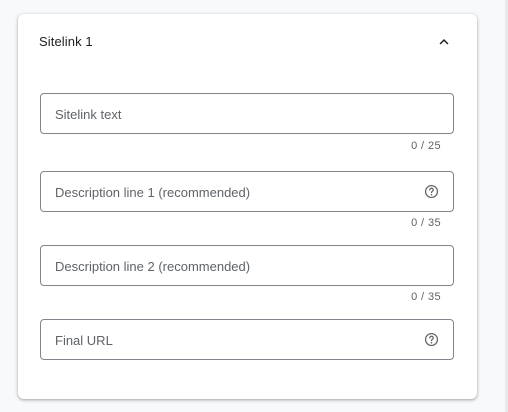 The width and height of the screenshot is (508, 412). Describe the element at coordinates (426, 223) in the screenshot. I see `description-line-1-counter: 0 / 35` at that location.